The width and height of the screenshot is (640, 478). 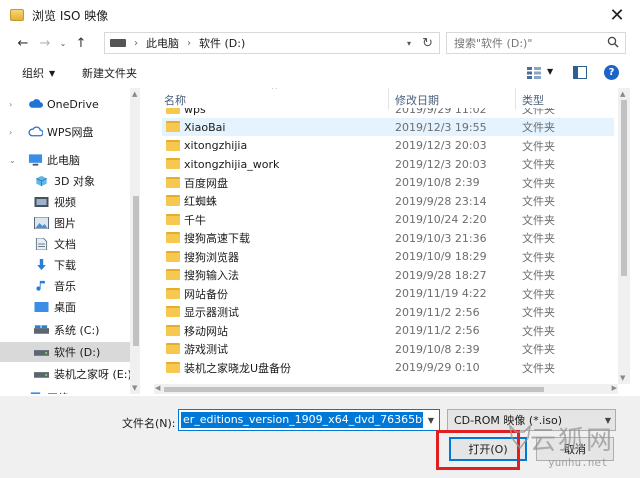 What do you see at coordinates (222, 43) in the screenshot?
I see `breadcrumb-drive-d: 软件 (D:)` at bounding box center [222, 43].